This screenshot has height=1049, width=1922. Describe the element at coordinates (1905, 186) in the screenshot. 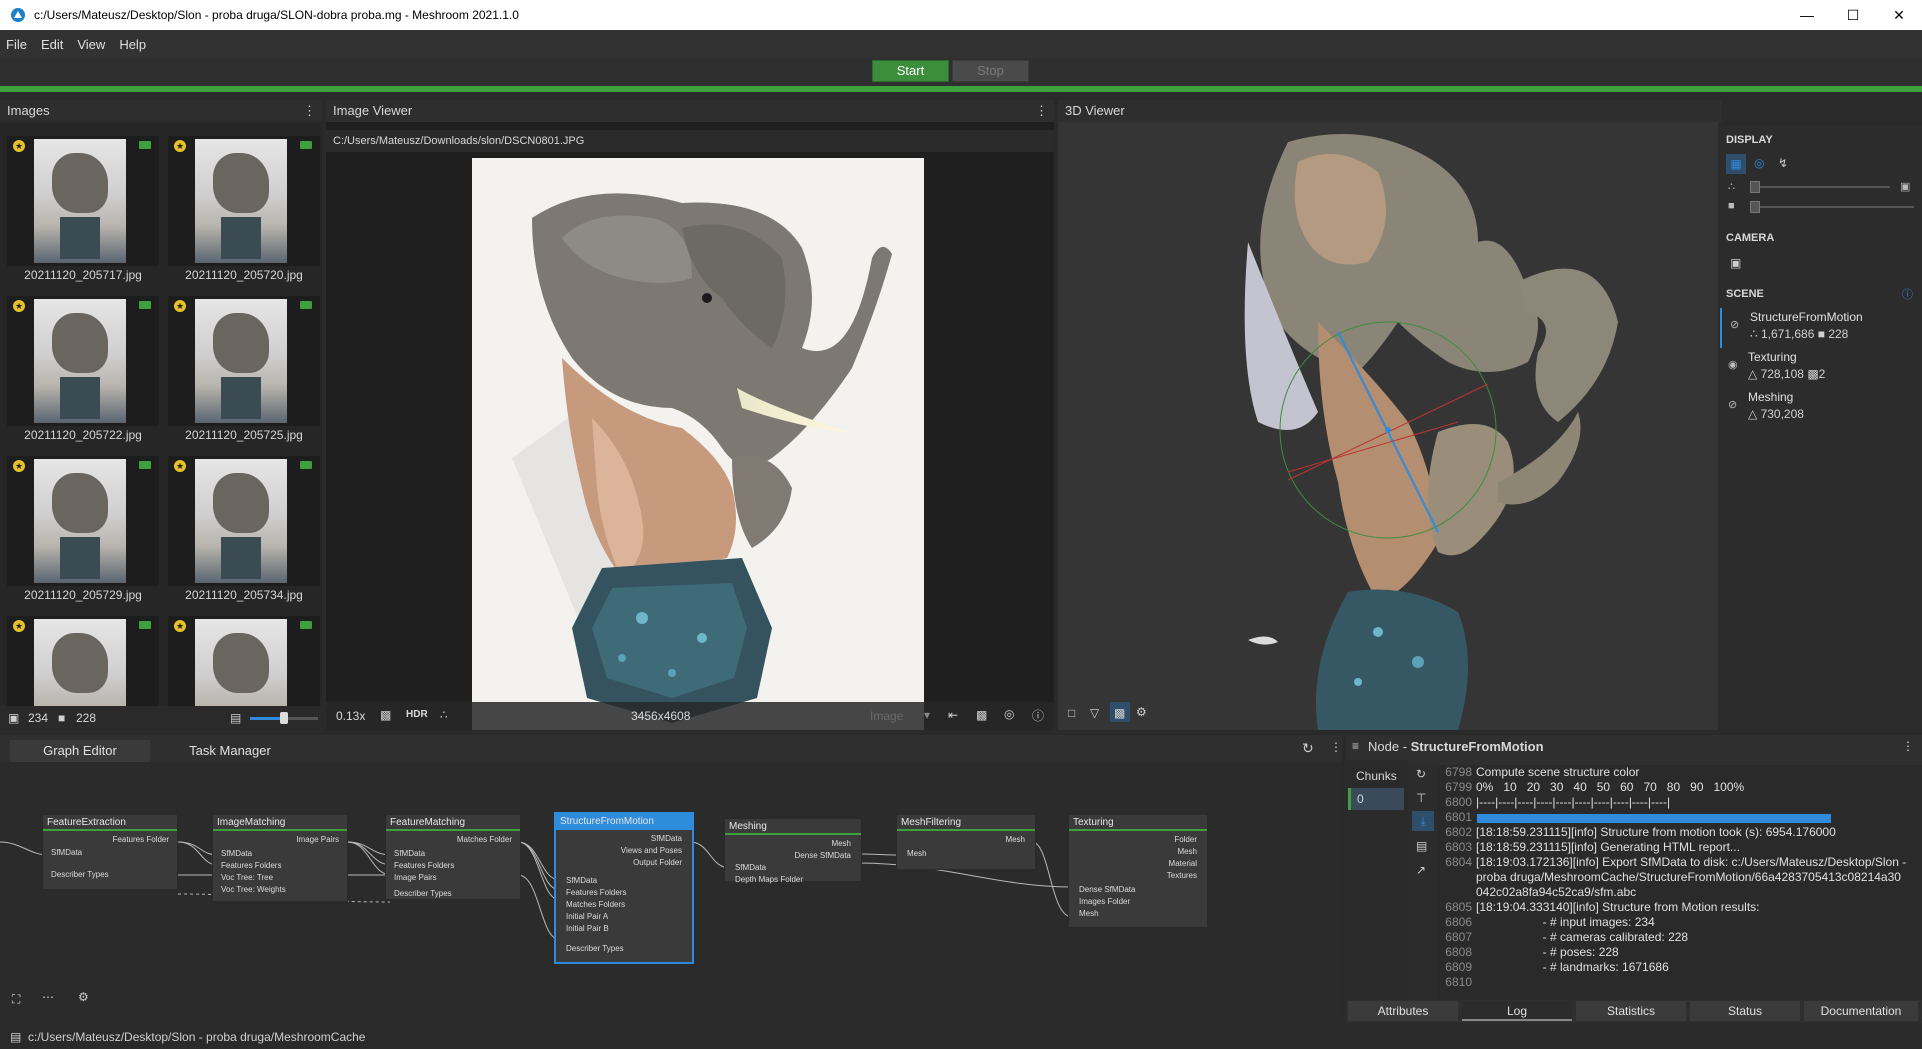

I see `fixed-size-icon: ▣` at that location.